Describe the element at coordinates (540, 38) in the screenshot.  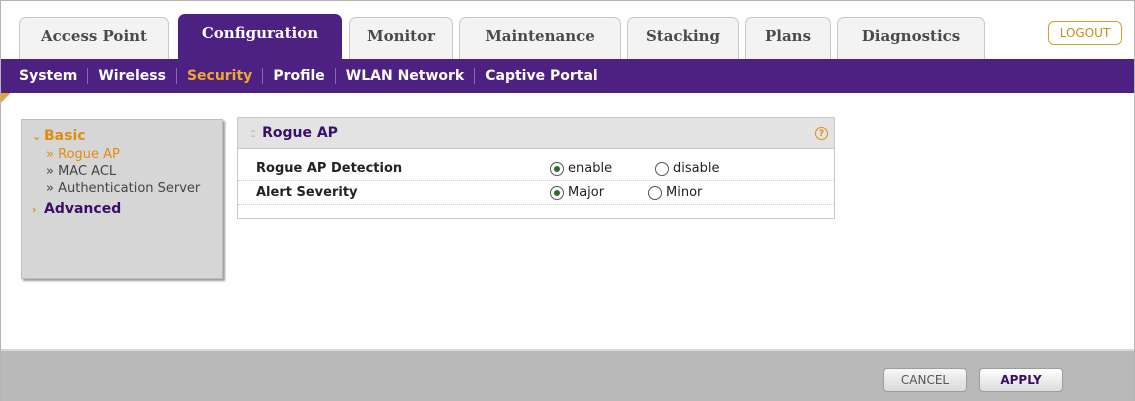
I see `tab-maintenance: Maintenance` at that location.